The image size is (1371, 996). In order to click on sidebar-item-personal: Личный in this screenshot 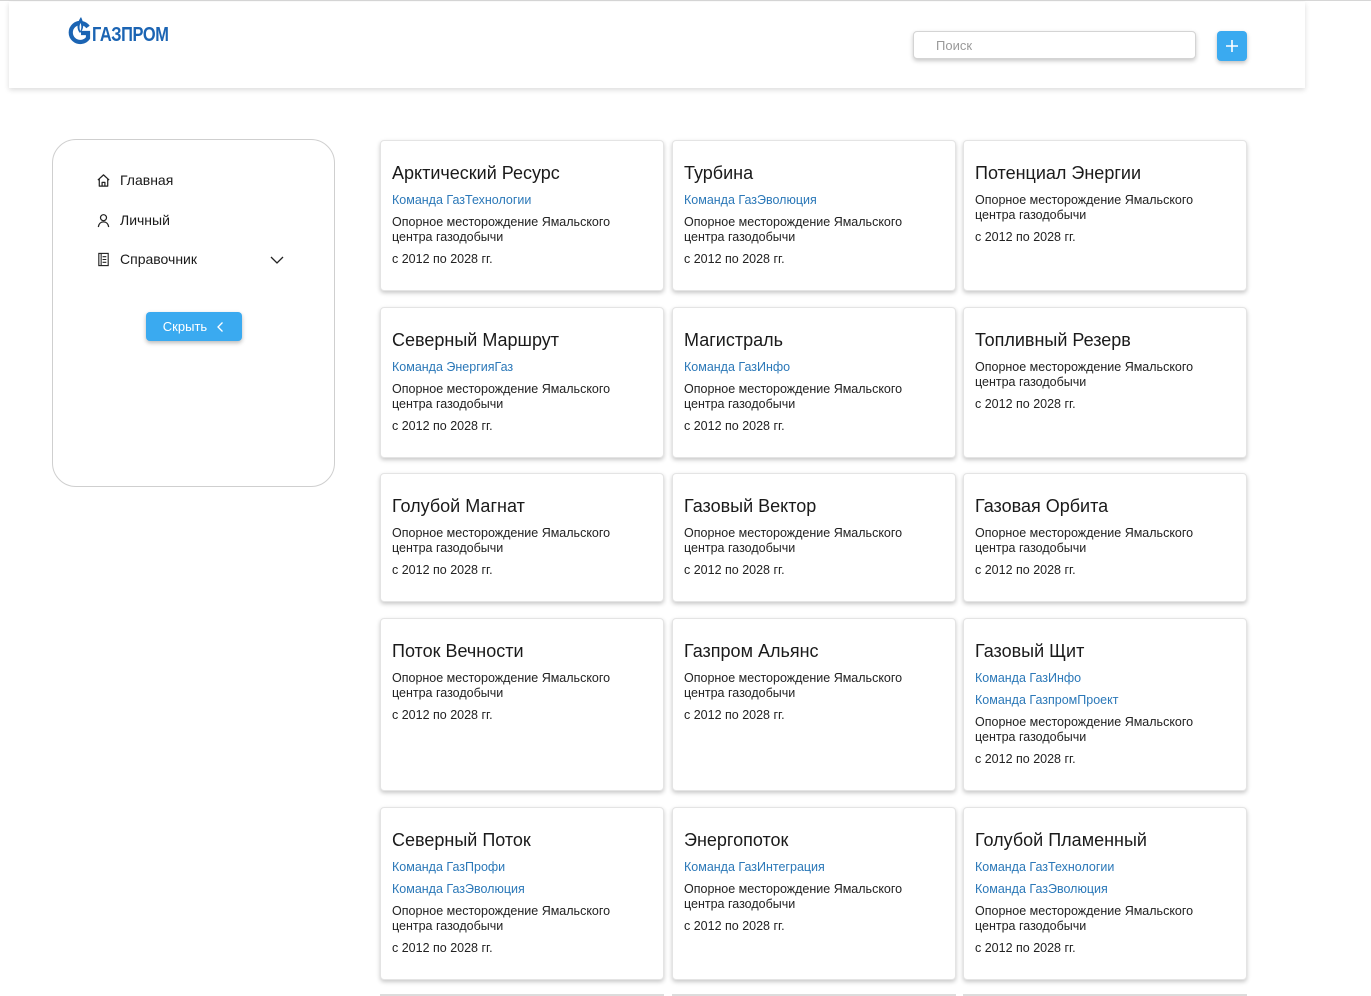, I will do `click(132, 220)`.